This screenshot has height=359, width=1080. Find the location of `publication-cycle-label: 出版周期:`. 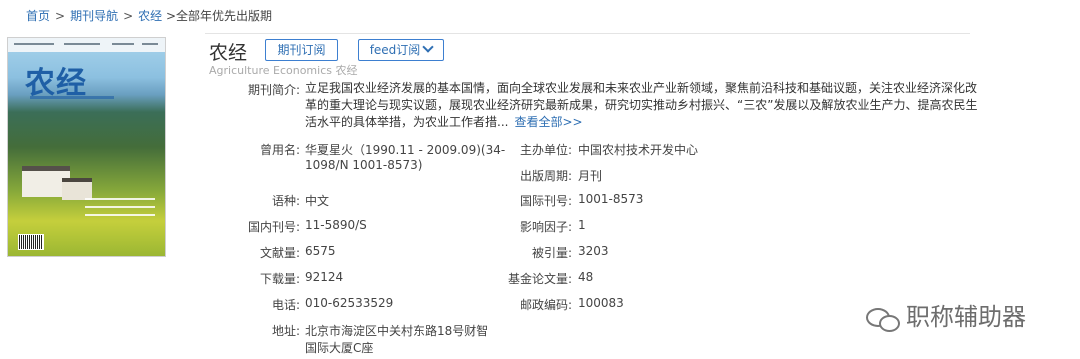

publication-cycle-label: 出版周期: is located at coordinates (545, 176).